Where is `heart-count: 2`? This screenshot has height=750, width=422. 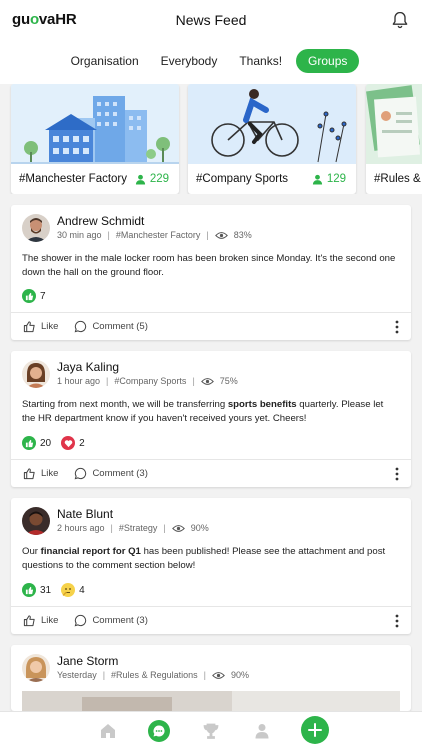
heart-count: 2 is located at coordinates (82, 443).